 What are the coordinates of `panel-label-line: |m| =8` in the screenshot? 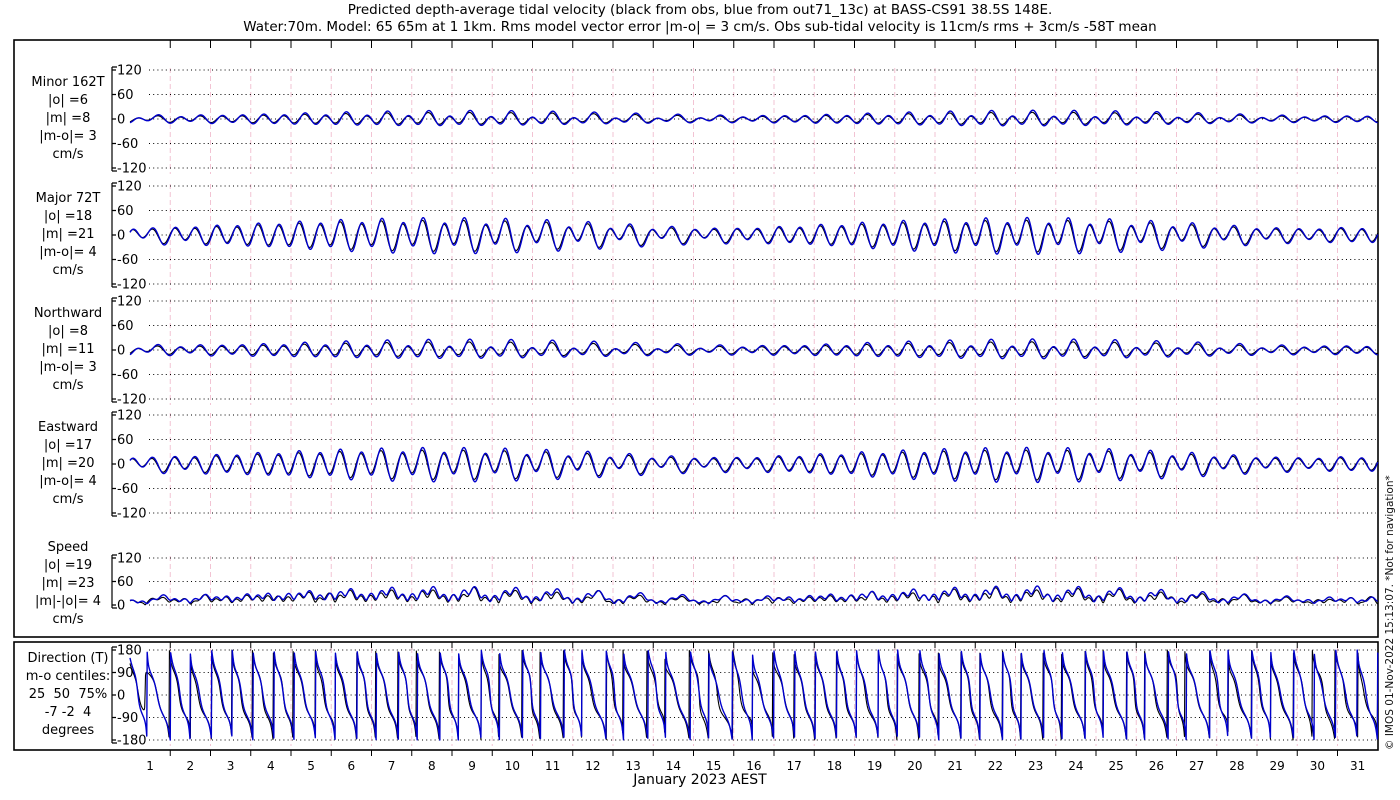 It's located at (68, 118).